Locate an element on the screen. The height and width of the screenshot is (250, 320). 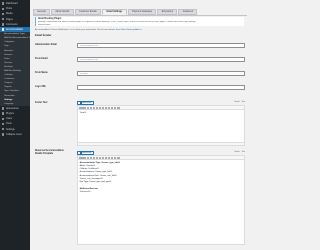
sidebar-item-label: Collapse menu is located at coordinates (13, 134).